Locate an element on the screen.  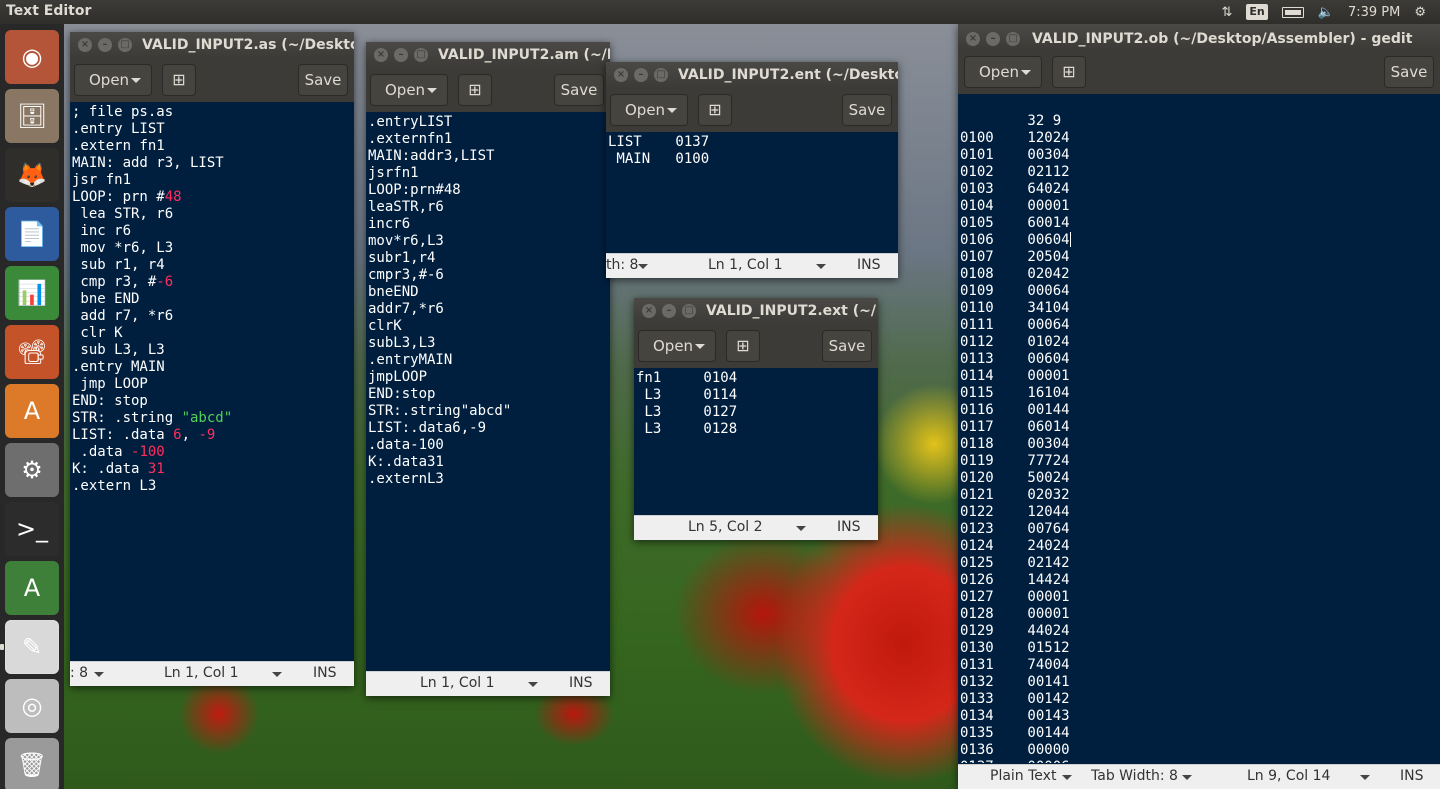
dvd-icon: ◎ is located at coordinates (32, 706).